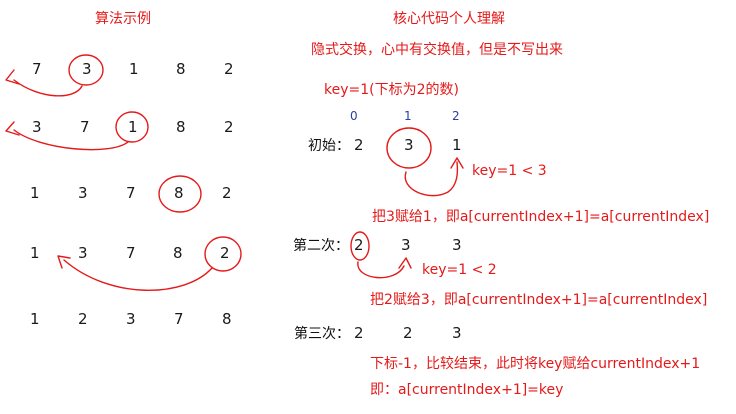 The width and height of the screenshot is (736, 414). Describe the element at coordinates (37, 127) in the screenshot. I see `row2-value: 3` at that location.